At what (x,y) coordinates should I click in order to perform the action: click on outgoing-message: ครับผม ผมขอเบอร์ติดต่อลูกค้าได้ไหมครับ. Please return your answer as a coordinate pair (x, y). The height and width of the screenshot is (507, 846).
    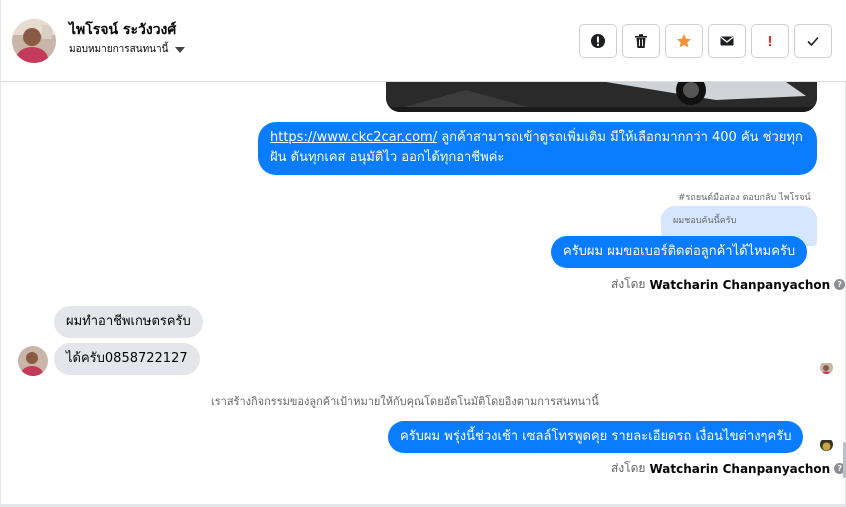
    Looking at the image, I should click on (679, 252).